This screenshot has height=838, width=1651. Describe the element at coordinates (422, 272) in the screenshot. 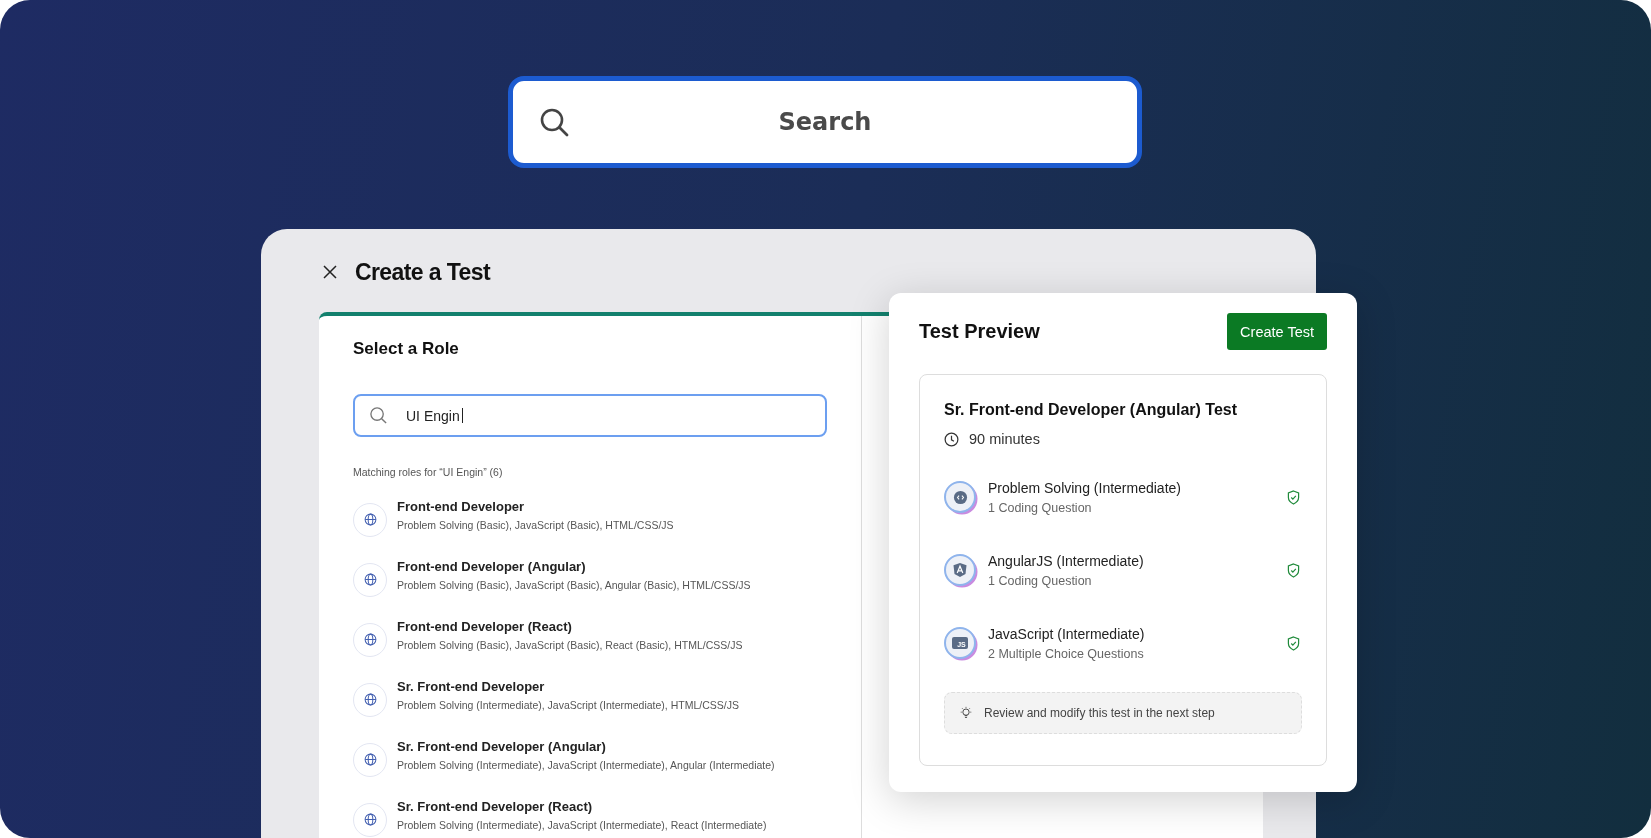

I see `modal-title: Create a Test` at that location.